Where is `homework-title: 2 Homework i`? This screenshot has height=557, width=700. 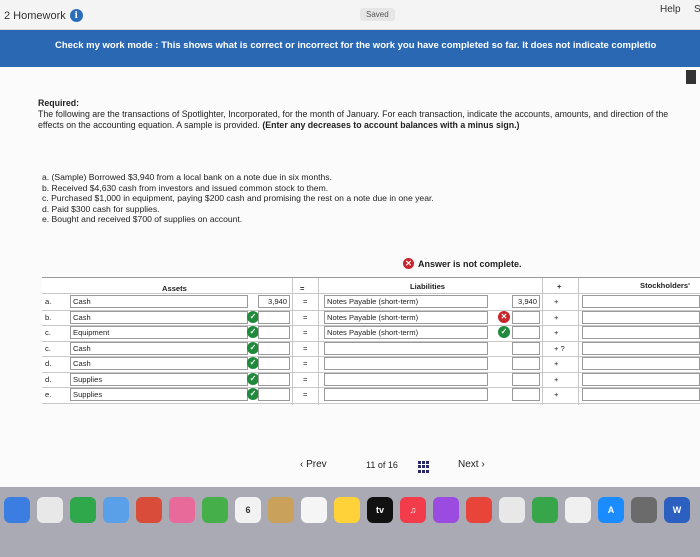
homework-title: 2 Homework i is located at coordinates (43, 15).